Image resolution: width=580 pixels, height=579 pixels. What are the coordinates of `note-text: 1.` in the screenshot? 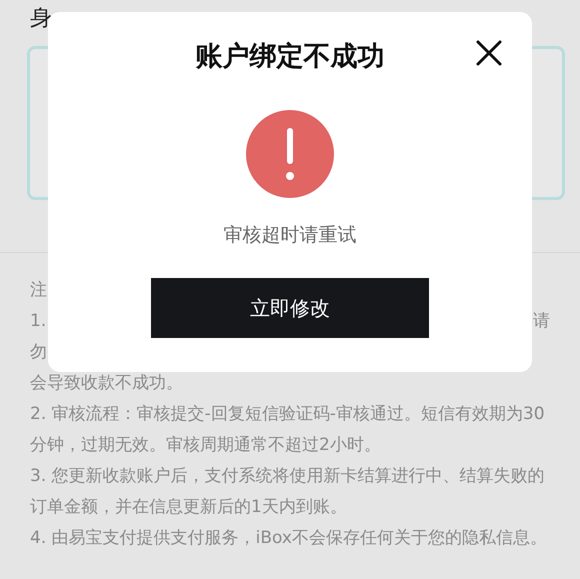 It's located at (38, 321).